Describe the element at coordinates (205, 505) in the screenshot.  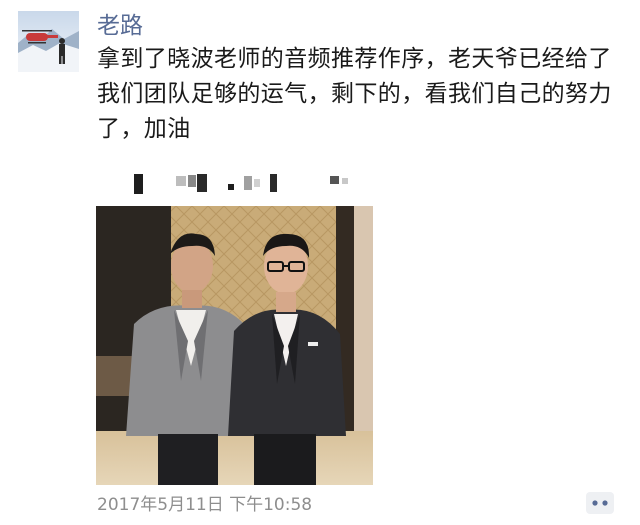
I see `post-timestamp: 2017年5月11日 下午10:58` at that location.